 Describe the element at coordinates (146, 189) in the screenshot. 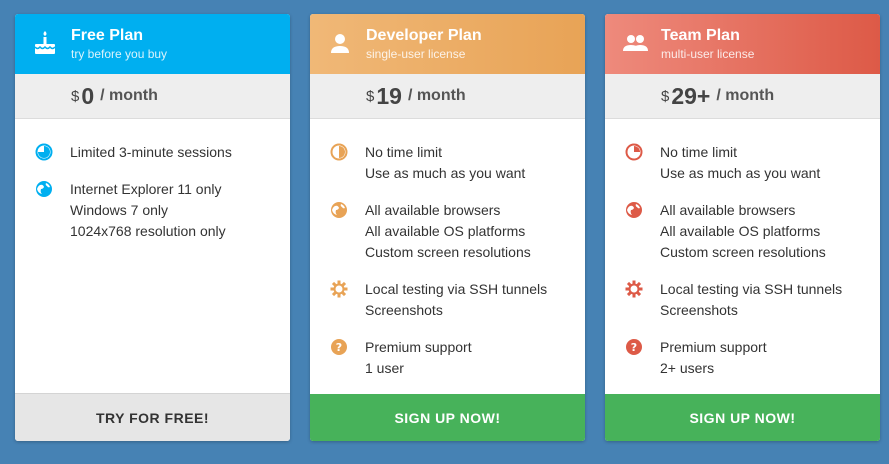

I see `feature-line: Internet Explorer 11 only` at that location.